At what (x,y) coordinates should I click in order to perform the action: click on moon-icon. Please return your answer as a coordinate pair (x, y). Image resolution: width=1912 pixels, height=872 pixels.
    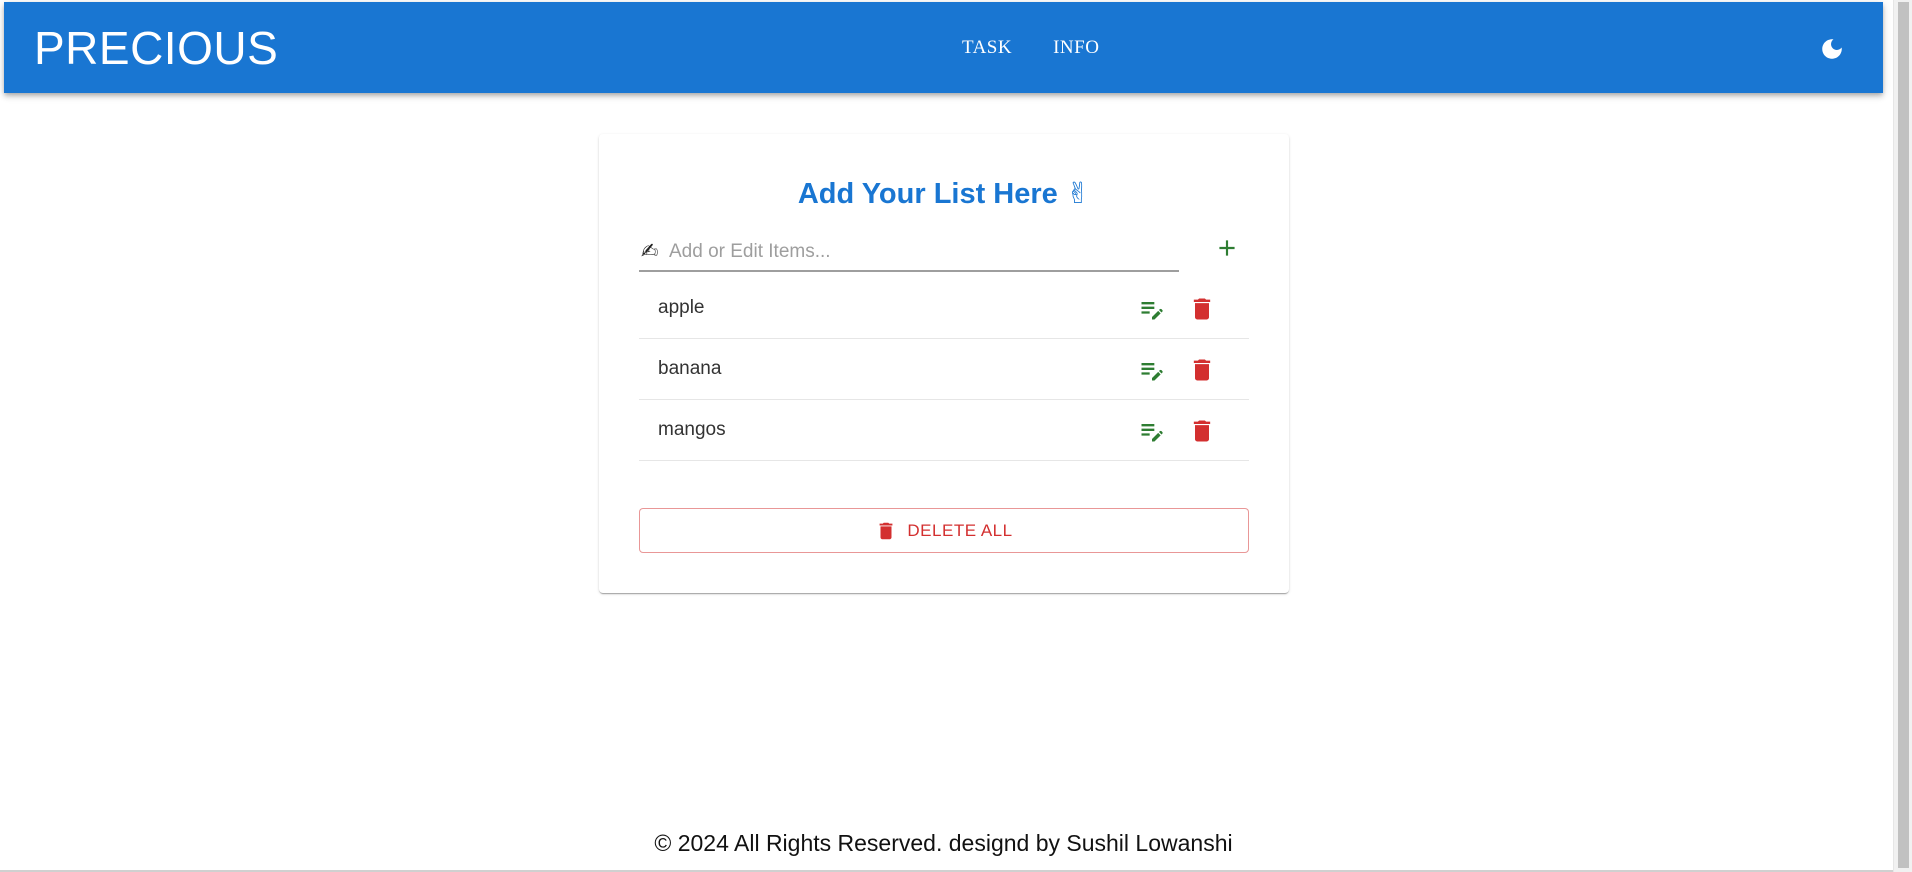
    Looking at the image, I should click on (1832, 49).